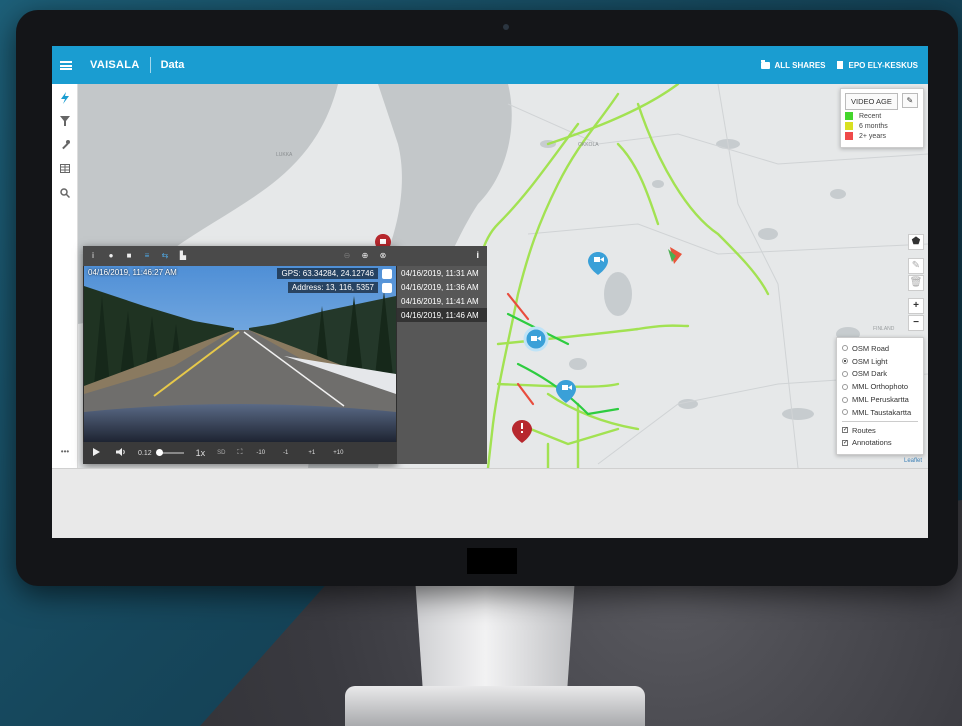 The image size is (962, 726). Describe the element at coordinates (492, 561) in the screenshot. I see `monitor-logo` at that location.